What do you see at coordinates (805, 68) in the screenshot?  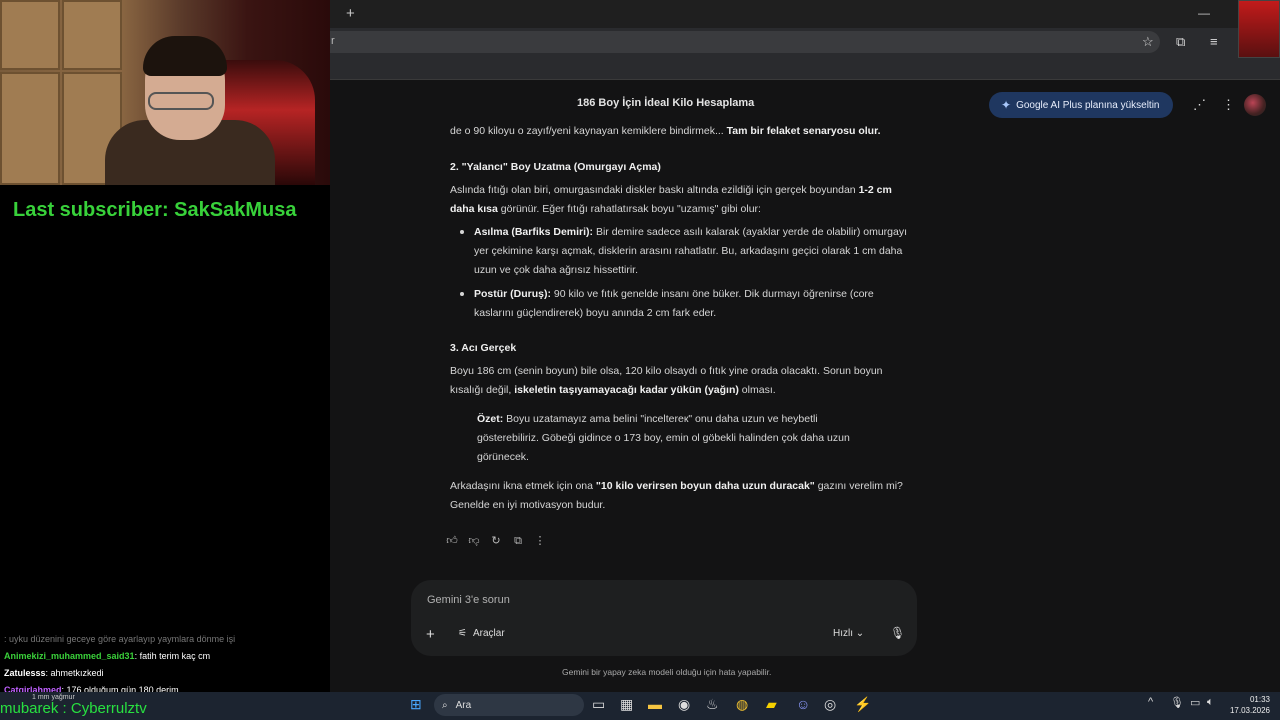 I see `bookmarks-bar` at bounding box center [805, 68].